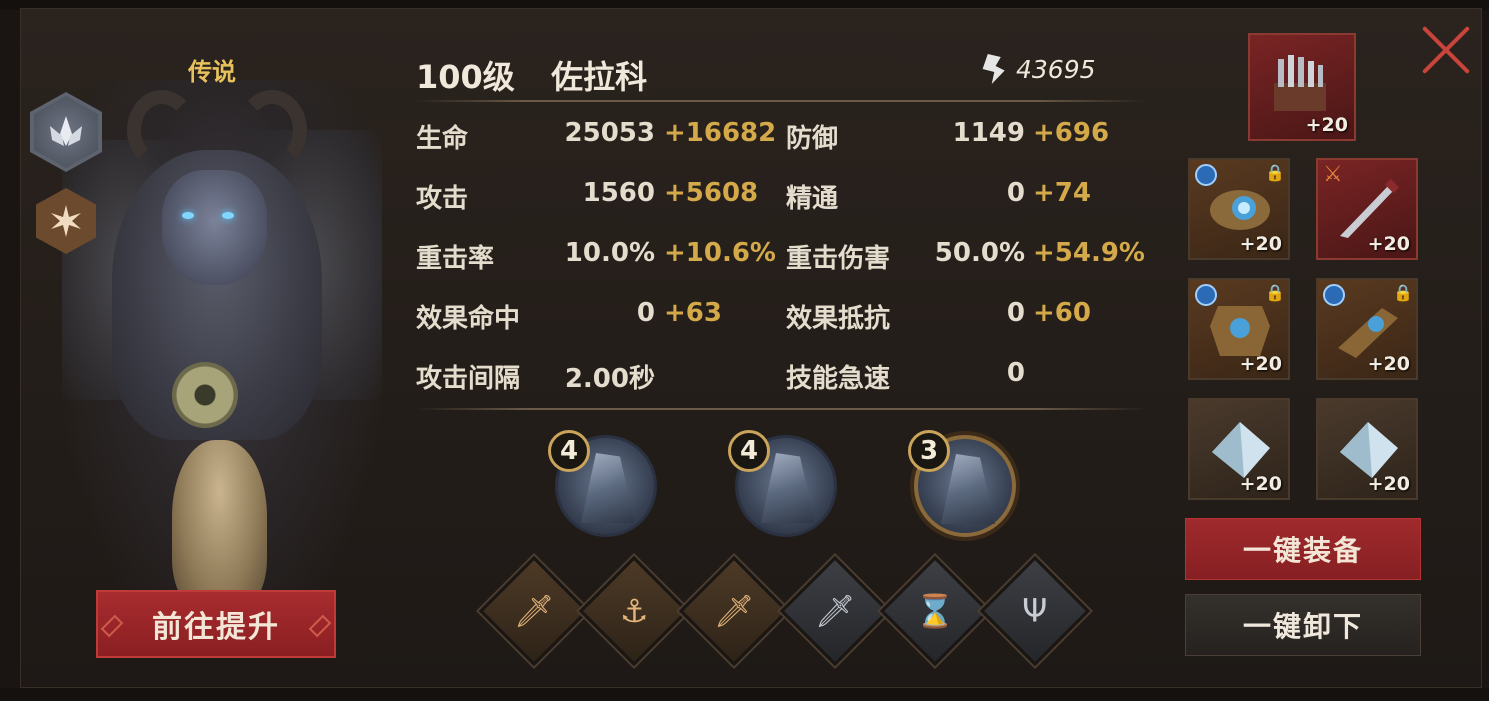 This screenshot has height=701, width=1489. Describe the element at coordinates (1062, 313) in the screenshot. I see `stat-bonus: +60` at that location.